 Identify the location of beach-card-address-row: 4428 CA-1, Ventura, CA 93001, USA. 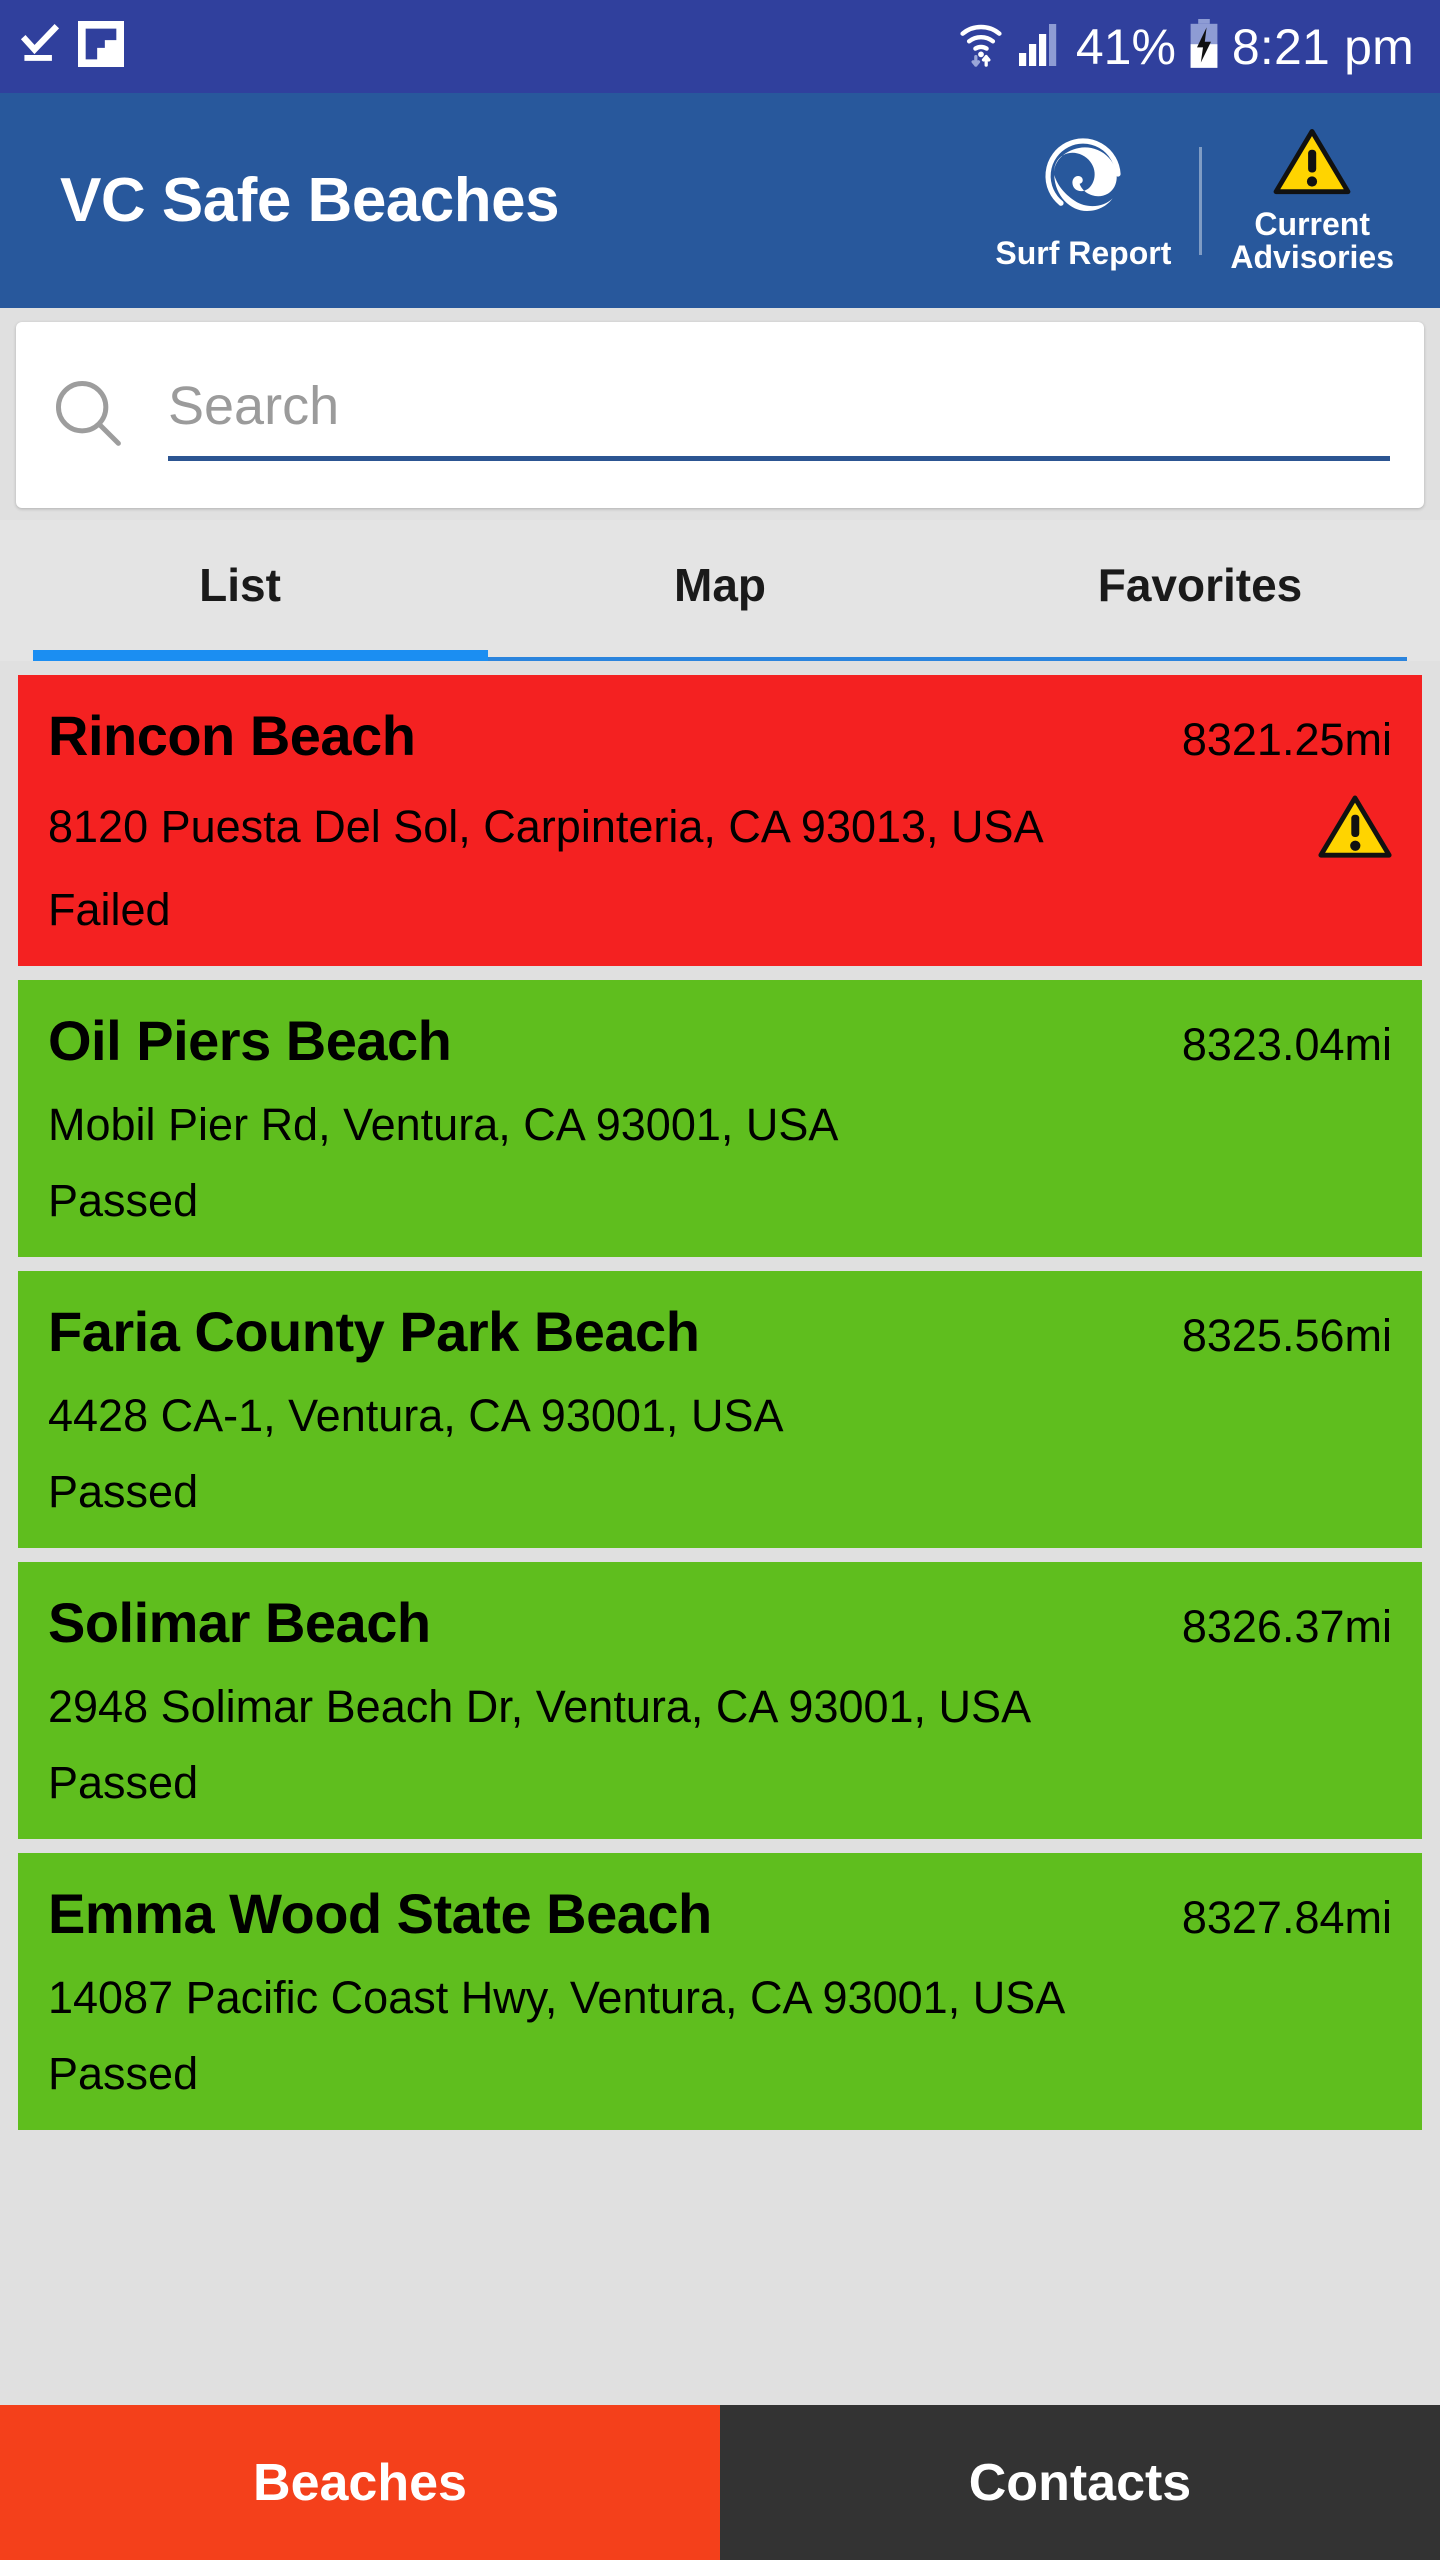
(720, 1416).